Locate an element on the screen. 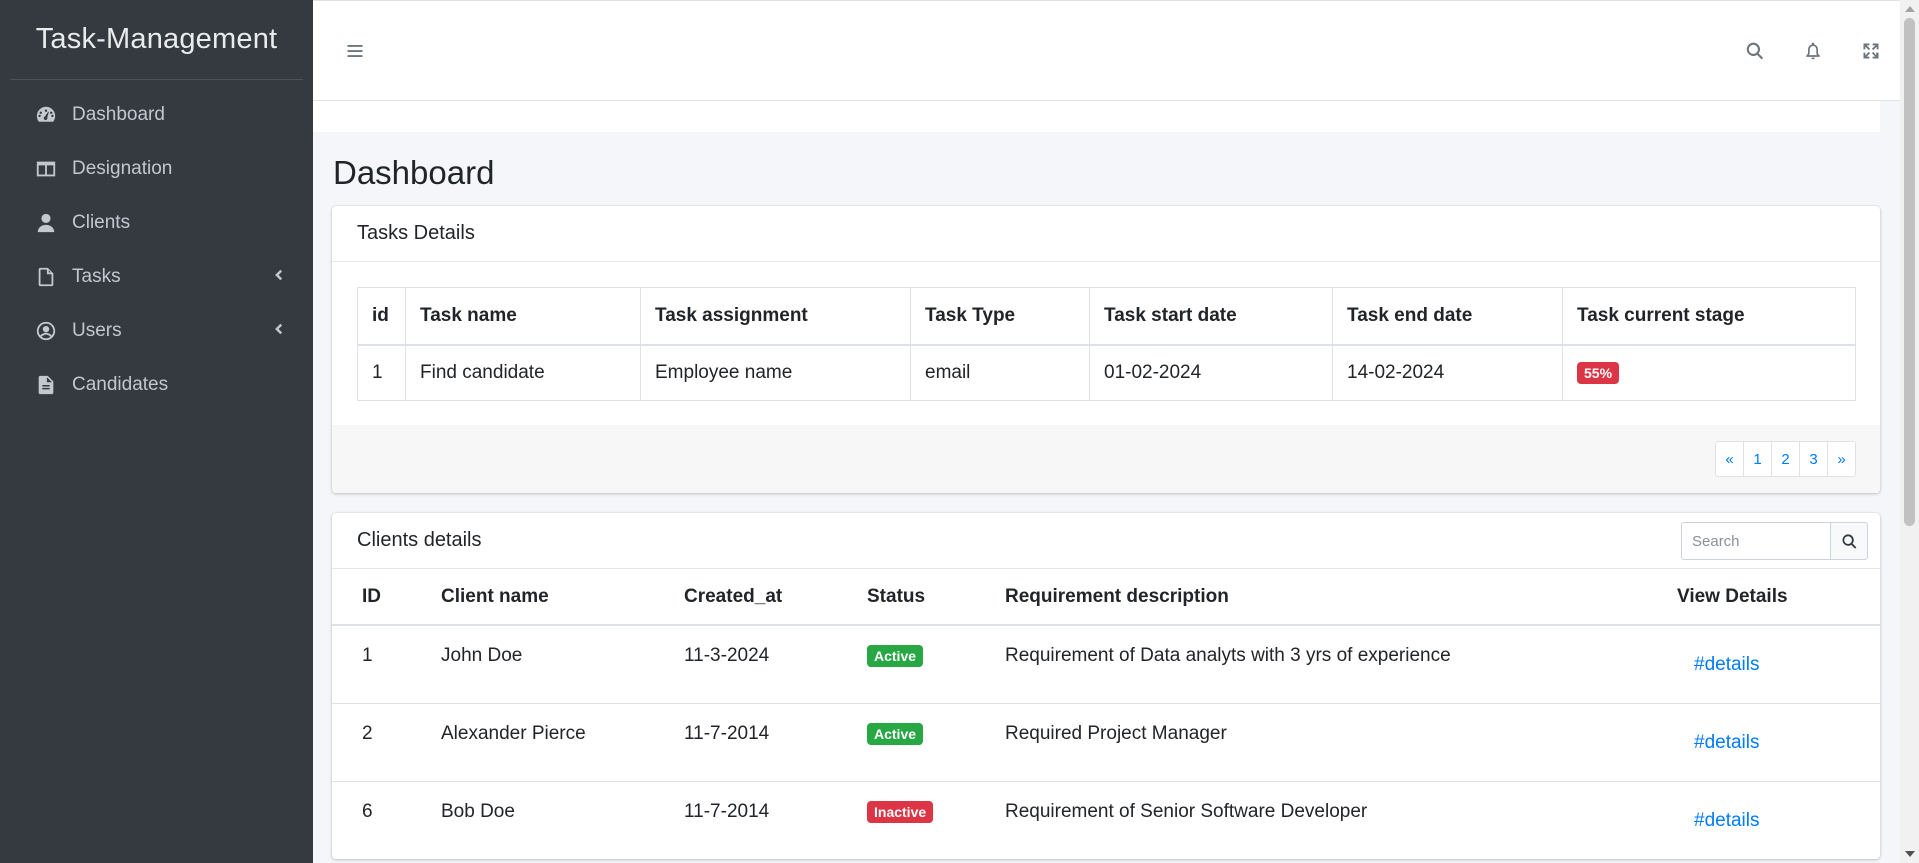 The width and height of the screenshot is (1919, 863). stage-badge: 55% is located at coordinates (1598, 372).